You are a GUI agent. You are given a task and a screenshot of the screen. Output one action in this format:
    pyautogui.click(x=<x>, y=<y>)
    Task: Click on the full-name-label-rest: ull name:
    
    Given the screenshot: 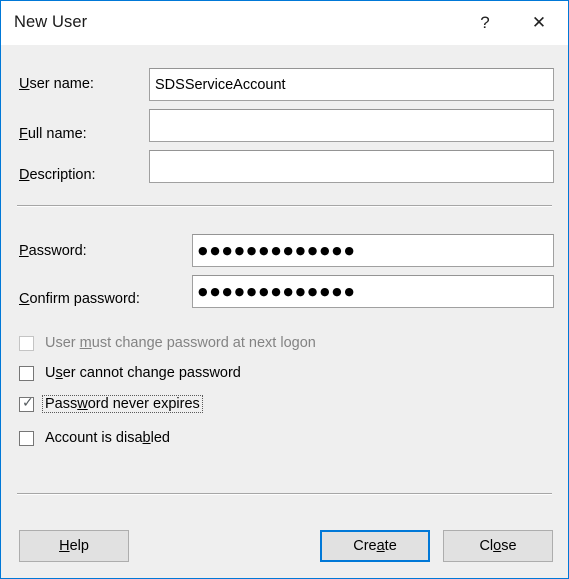 What is the action you would take?
    pyautogui.click(x=57, y=134)
    